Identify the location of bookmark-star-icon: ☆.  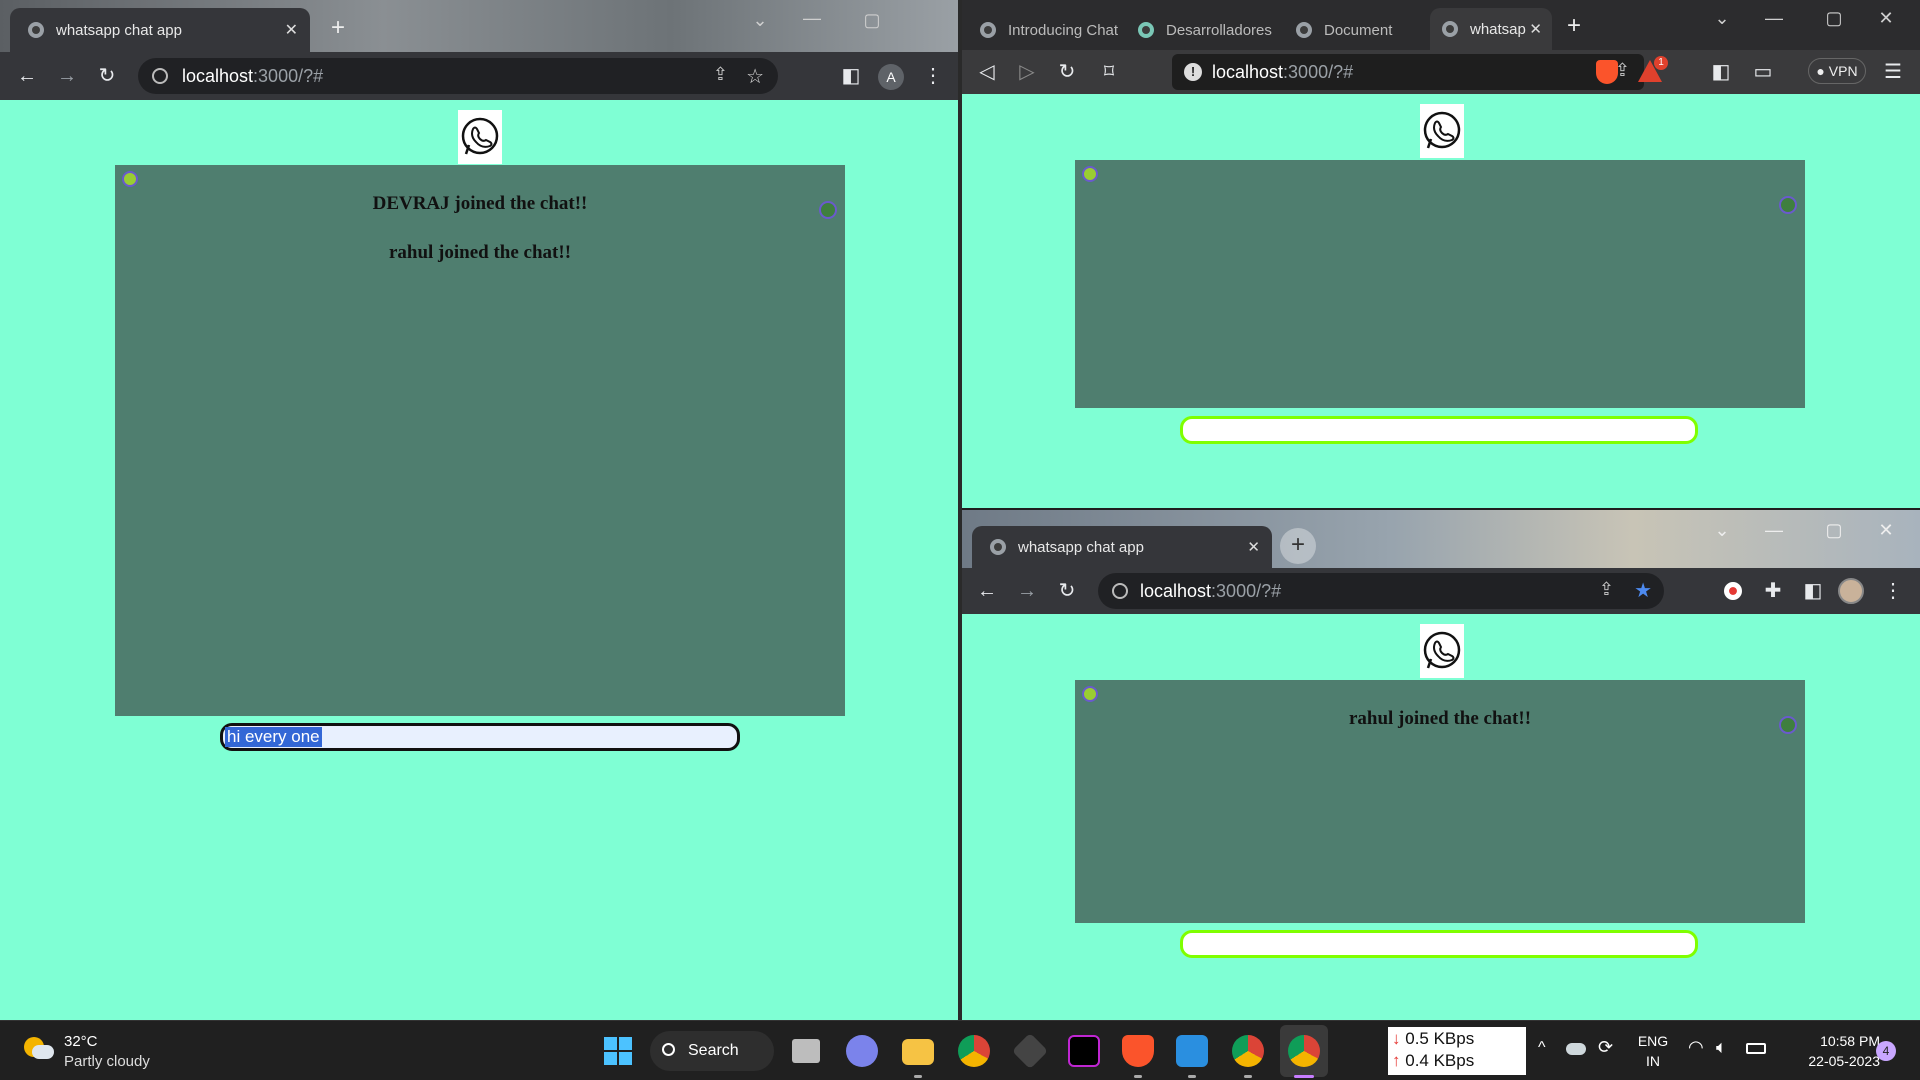
(755, 76).